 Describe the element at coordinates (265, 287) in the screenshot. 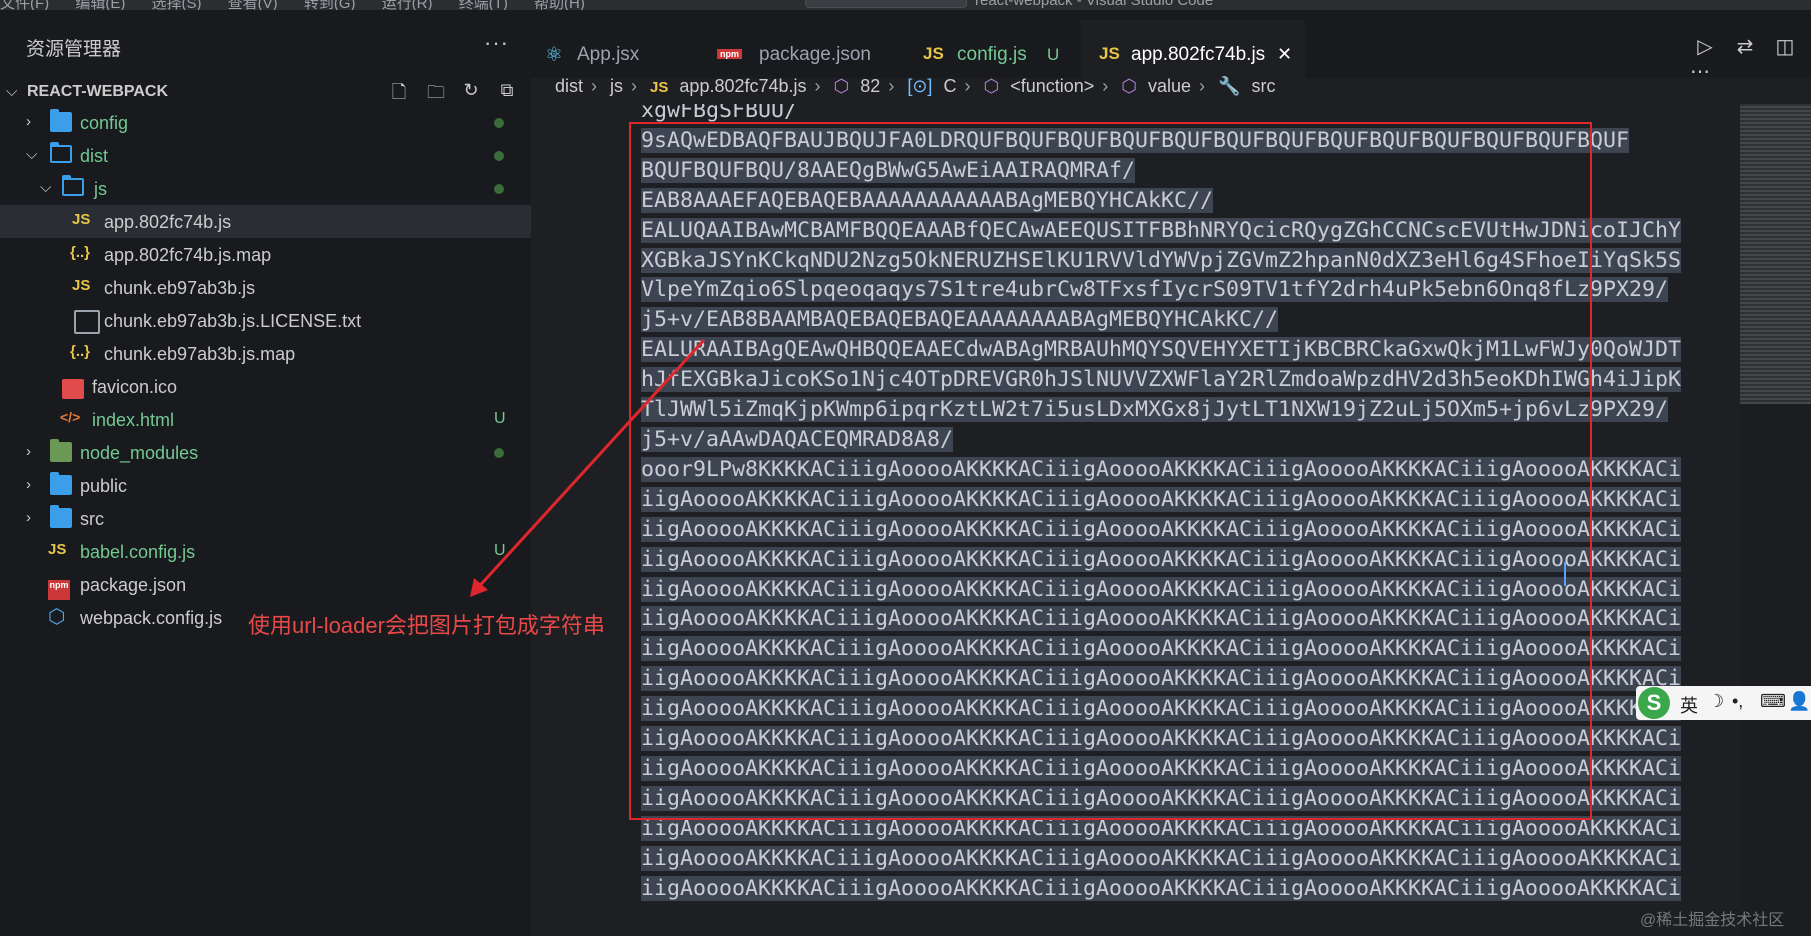

I see `tree-item-chunk-js: JS chunk.eb97ab3b.js` at that location.